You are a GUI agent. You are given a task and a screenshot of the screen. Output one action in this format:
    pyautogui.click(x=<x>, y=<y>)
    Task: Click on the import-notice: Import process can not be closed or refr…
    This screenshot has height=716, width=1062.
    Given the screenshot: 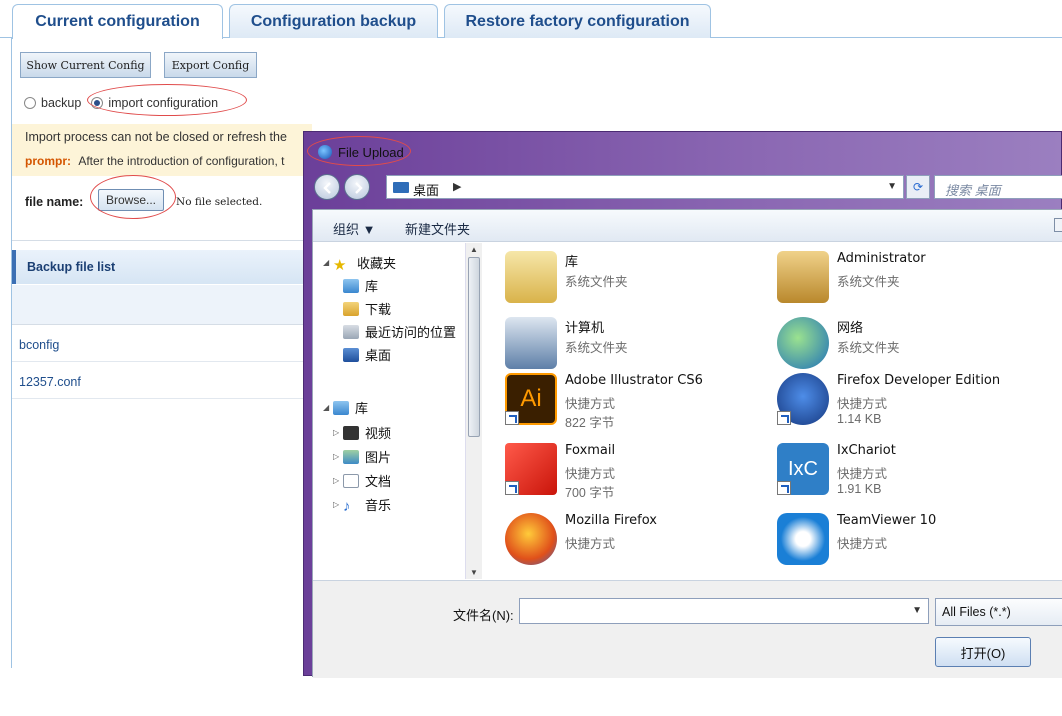 What is the action you would take?
    pyautogui.click(x=162, y=150)
    